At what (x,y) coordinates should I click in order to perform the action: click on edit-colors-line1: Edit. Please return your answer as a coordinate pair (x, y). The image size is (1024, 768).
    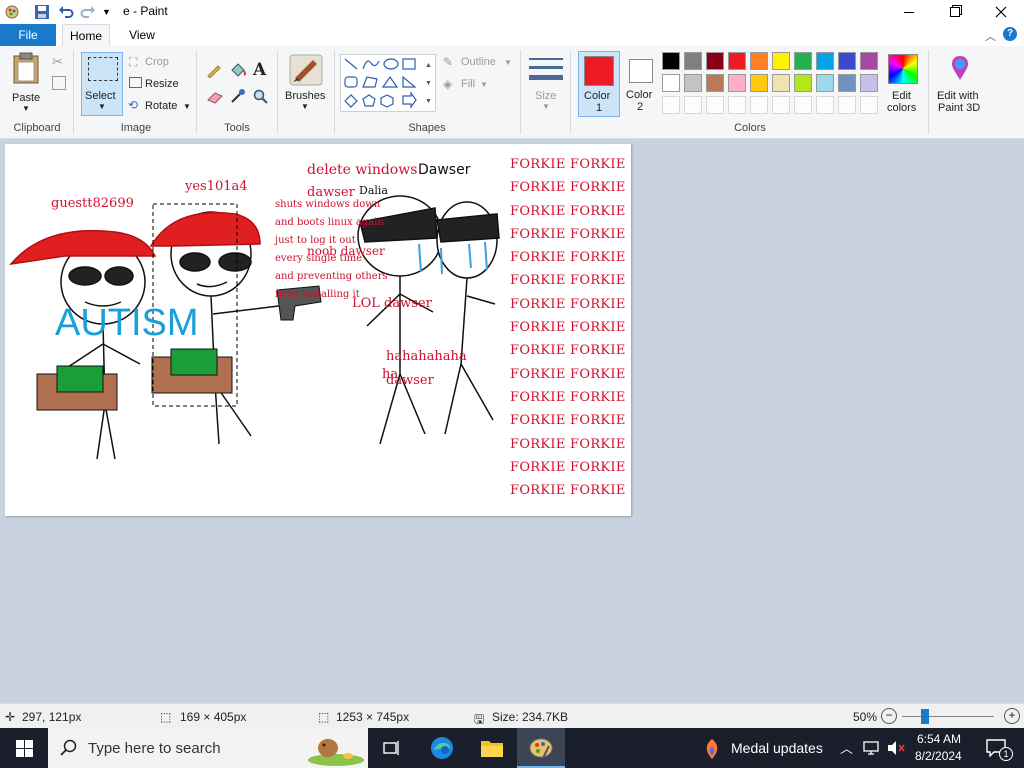
    Looking at the image, I should click on (901, 96).